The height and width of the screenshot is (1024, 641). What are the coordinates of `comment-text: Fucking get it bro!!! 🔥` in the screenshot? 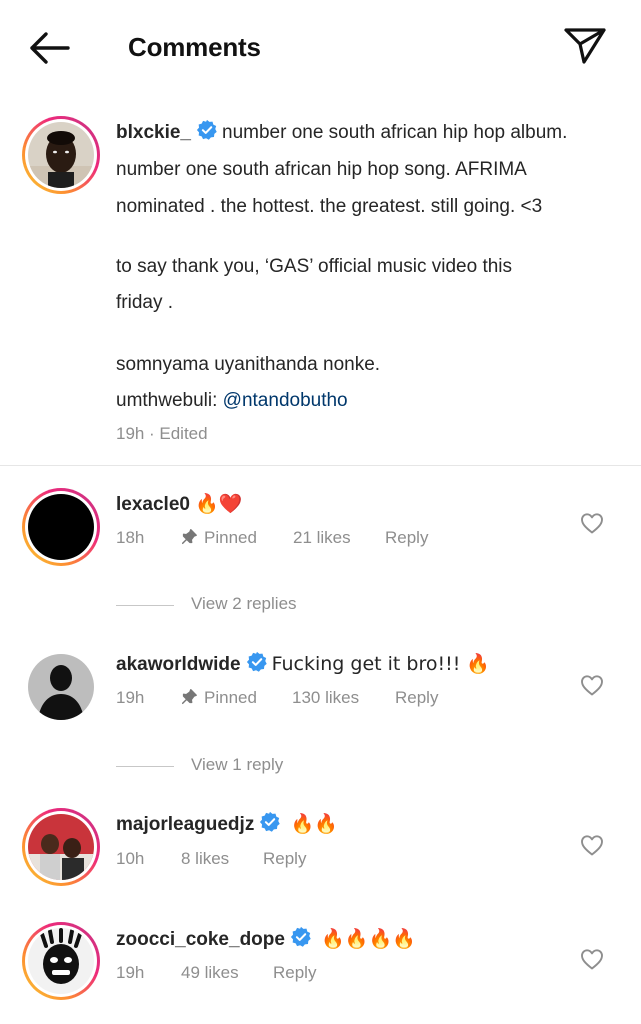 It's located at (381, 664).